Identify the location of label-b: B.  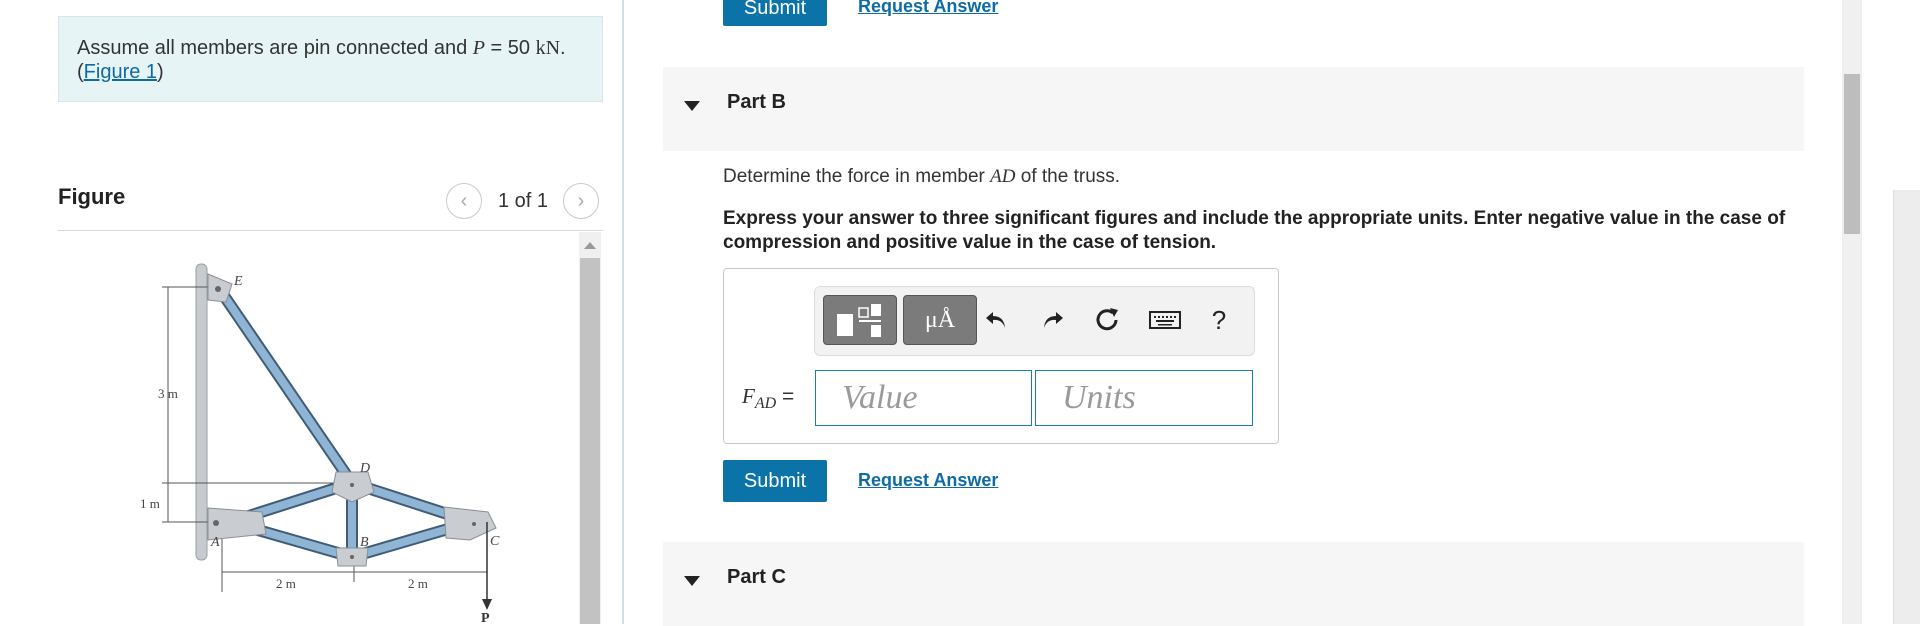
(364, 542).